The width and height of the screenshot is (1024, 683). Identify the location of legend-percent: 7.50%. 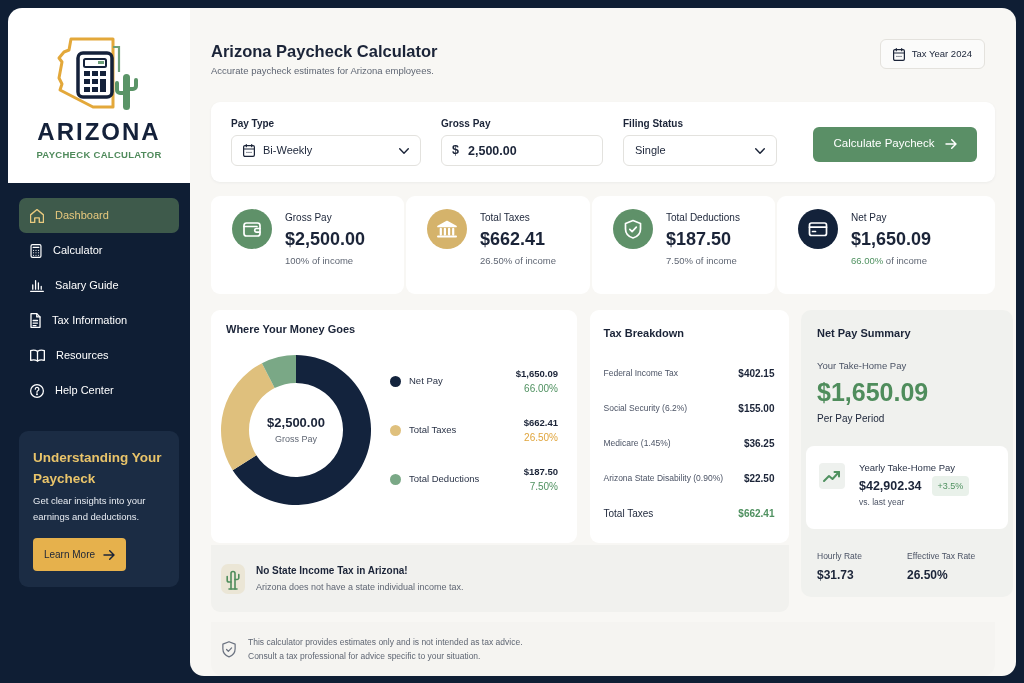
(543, 487).